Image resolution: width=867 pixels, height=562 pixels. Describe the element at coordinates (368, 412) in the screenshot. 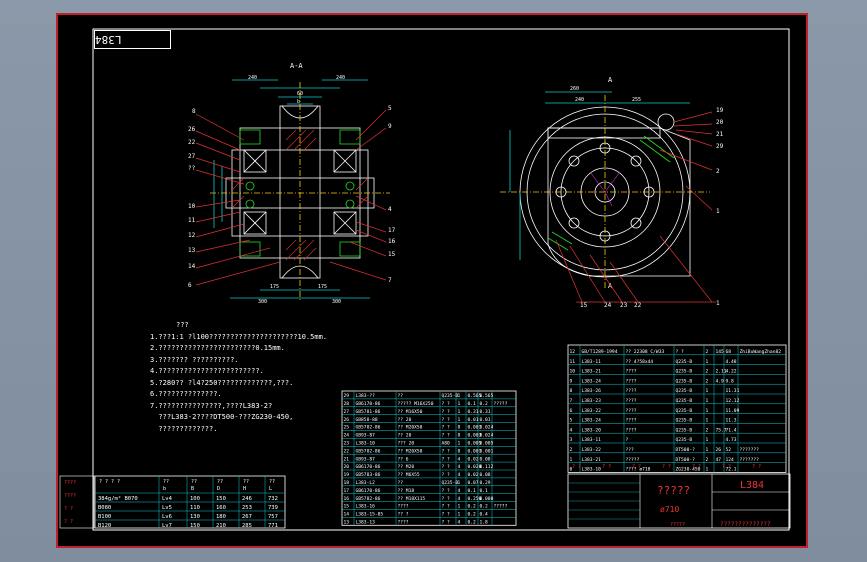

I see `mid-parts-table-cell: GB5781-86` at that location.